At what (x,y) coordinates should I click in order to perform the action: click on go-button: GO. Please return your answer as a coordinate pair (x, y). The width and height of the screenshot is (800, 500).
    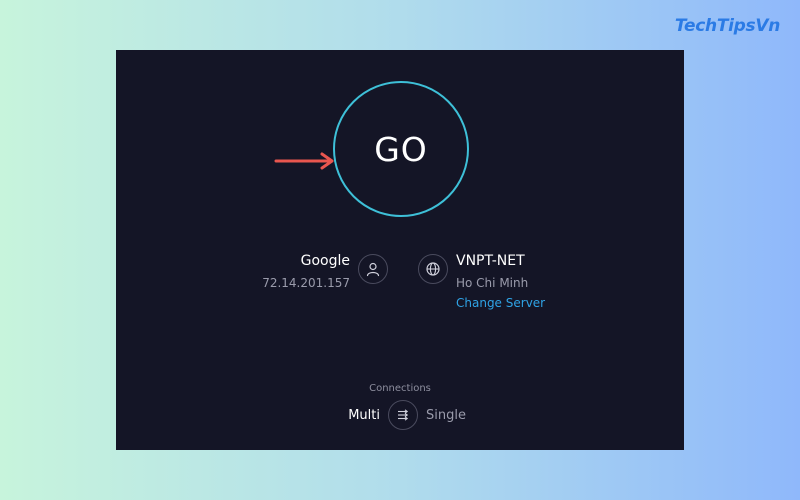
    Looking at the image, I should click on (401, 149).